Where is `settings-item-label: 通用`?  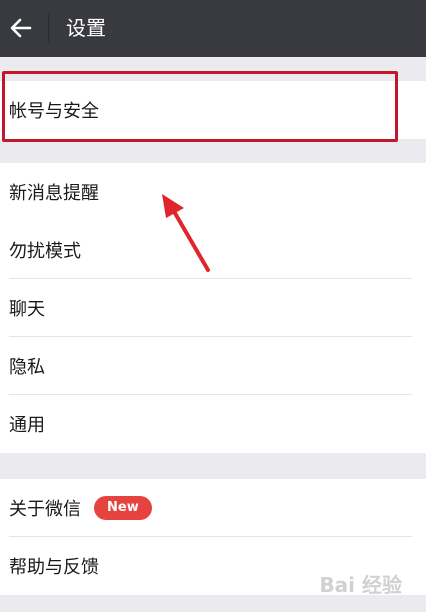 settings-item-label: 通用 is located at coordinates (27, 425).